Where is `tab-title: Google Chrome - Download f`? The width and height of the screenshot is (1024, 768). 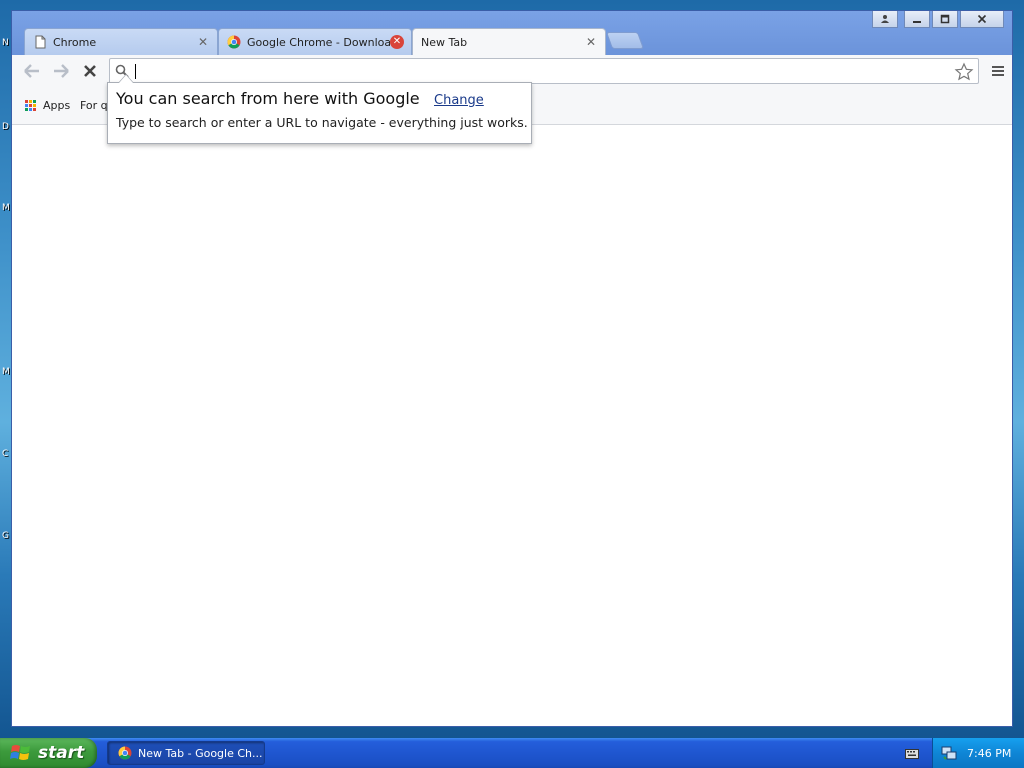 tab-title: Google Chrome - Download f is located at coordinates (318, 42).